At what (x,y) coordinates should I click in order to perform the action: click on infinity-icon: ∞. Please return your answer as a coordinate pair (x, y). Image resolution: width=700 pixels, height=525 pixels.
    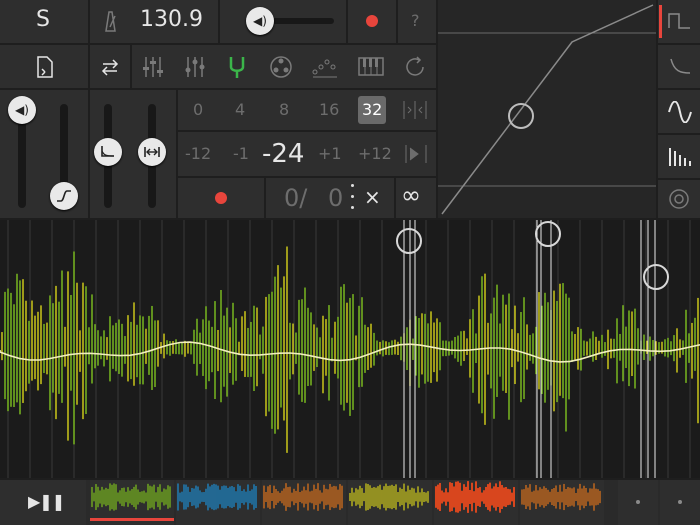
    Looking at the image, I should click on (411, 195).